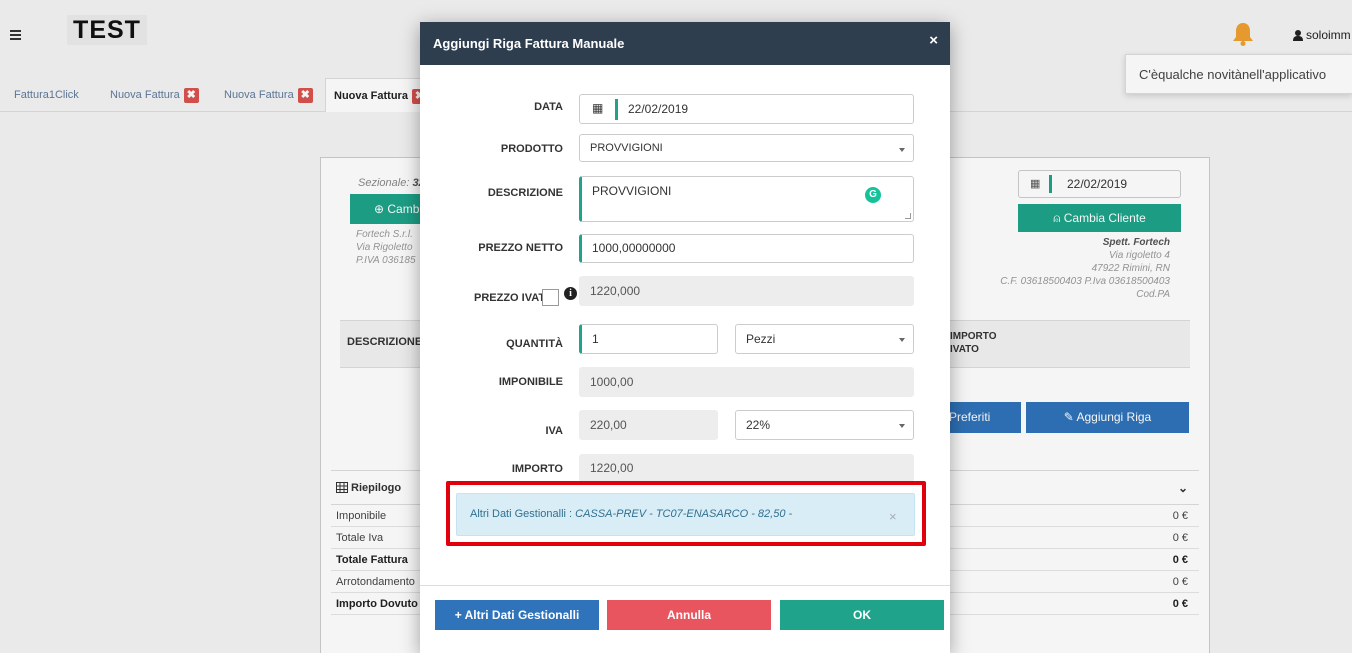 The height and width of the screenshot is (653, 1352). What do you see at coordinates (746, 109) in the screenshot?
I see `data-field: ▦ 22/02/2019` at bounding box center [746, 109].